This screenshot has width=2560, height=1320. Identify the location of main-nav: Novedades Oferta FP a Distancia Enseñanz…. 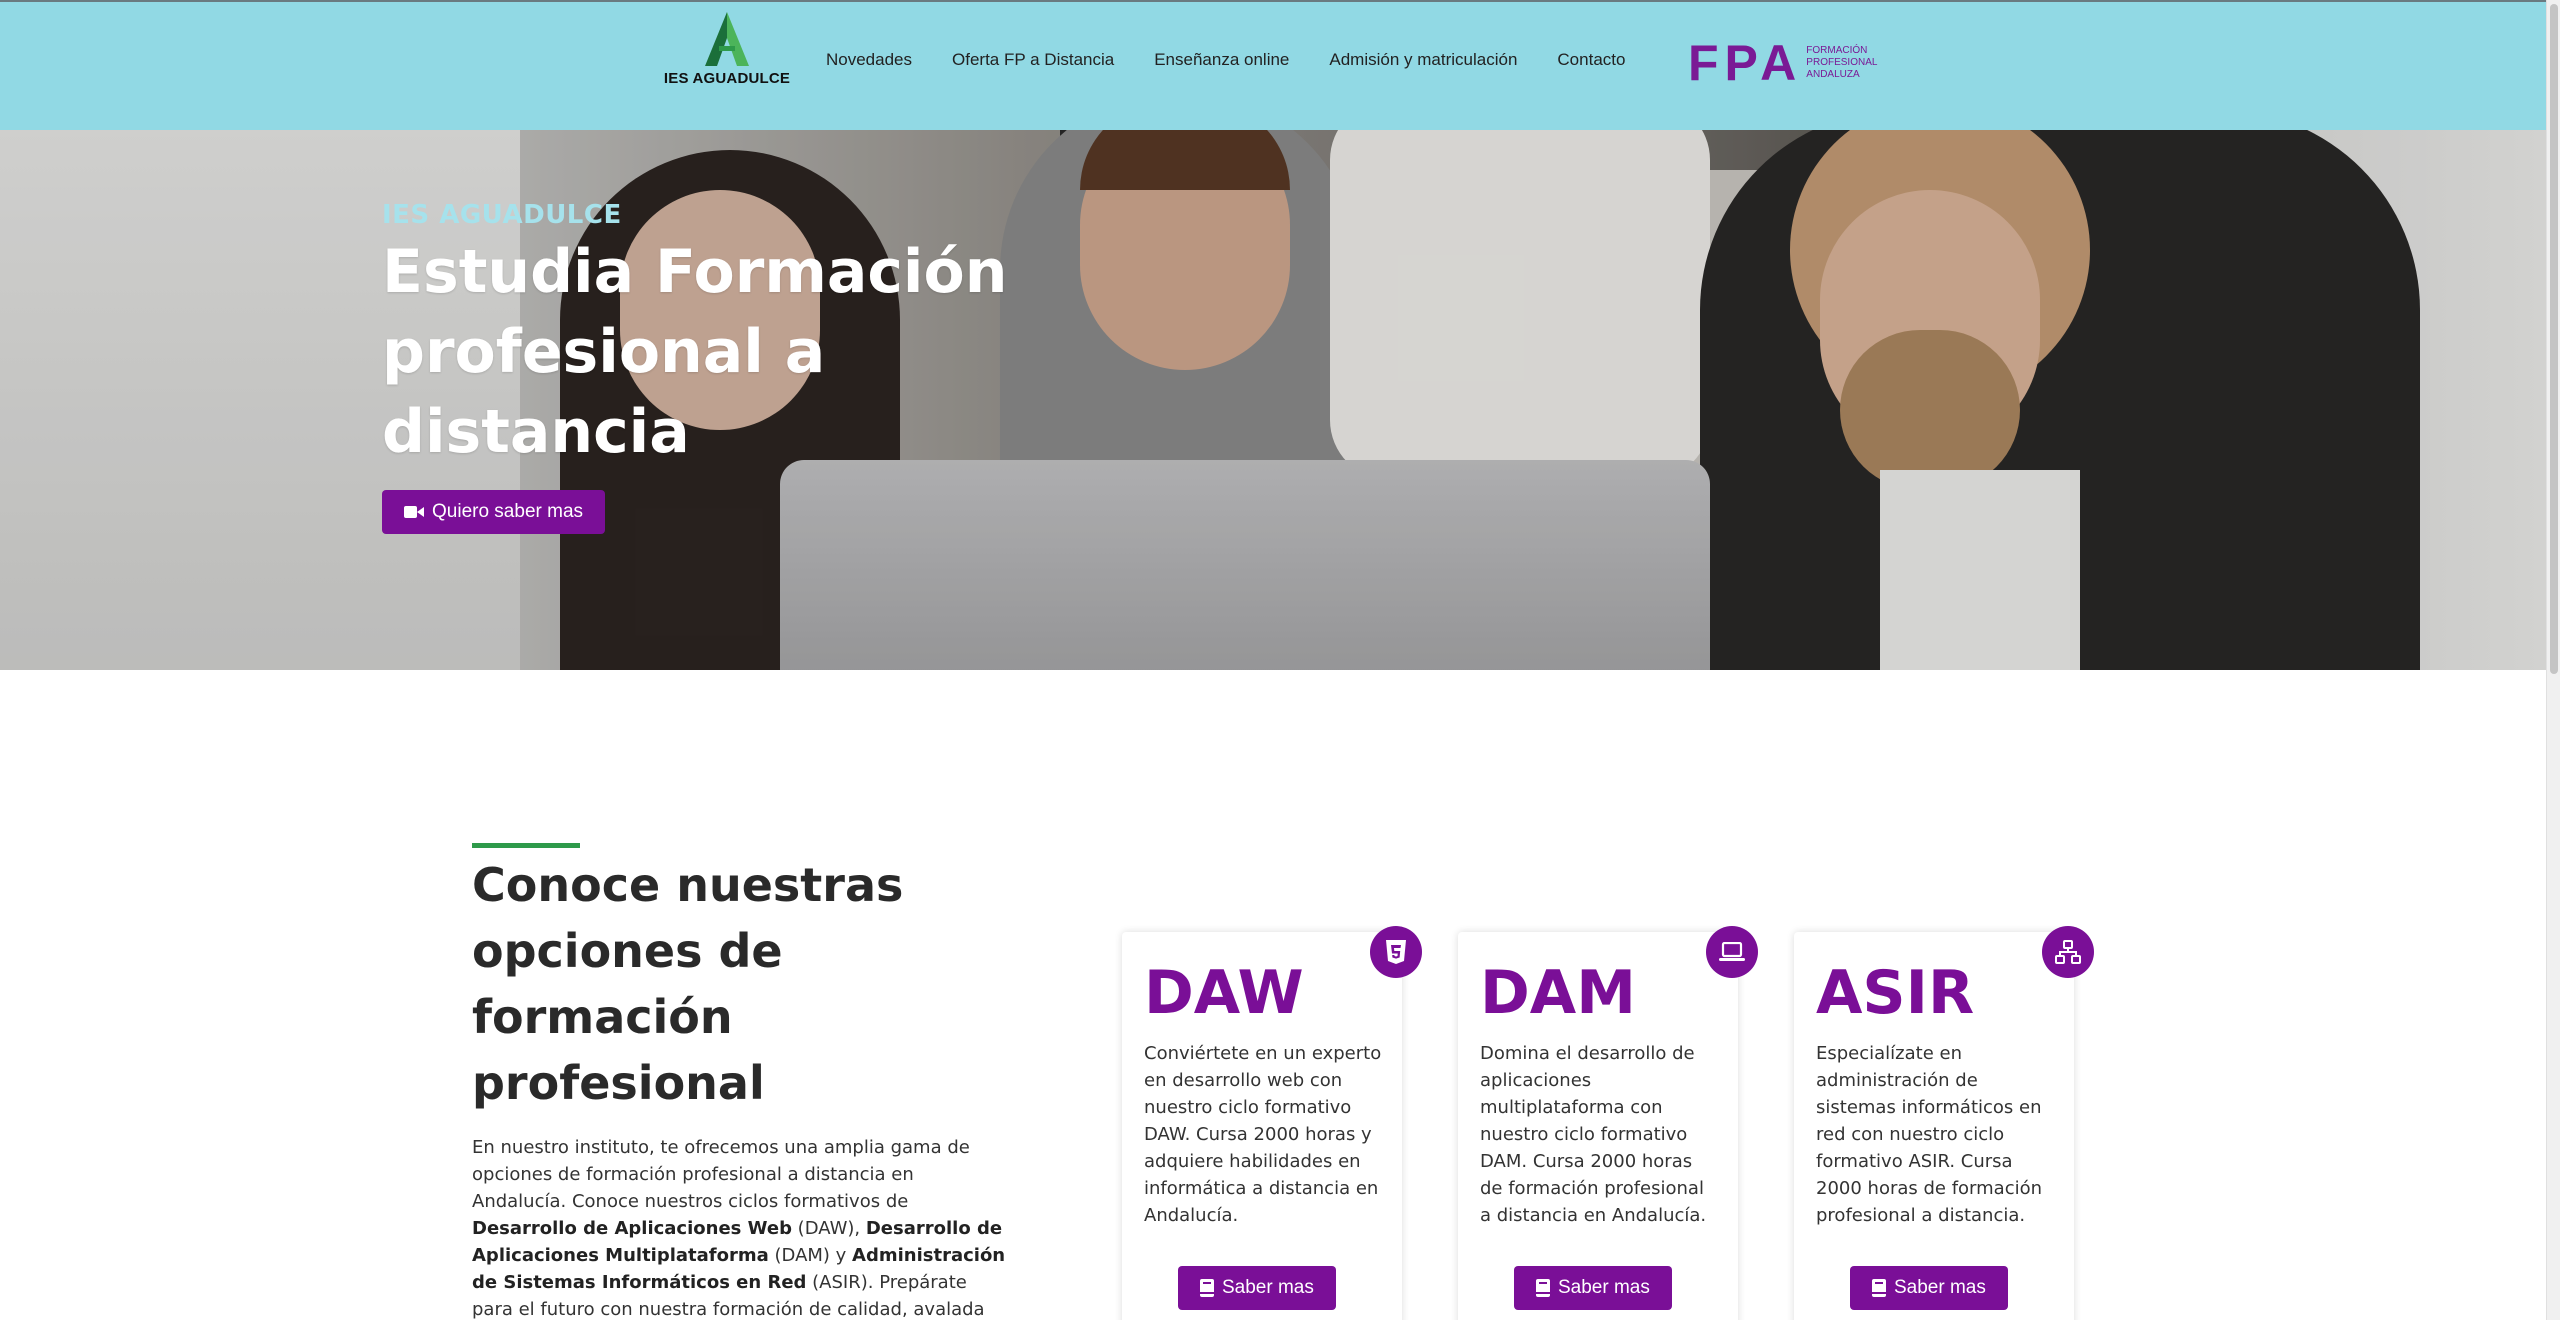
(1245, 60).